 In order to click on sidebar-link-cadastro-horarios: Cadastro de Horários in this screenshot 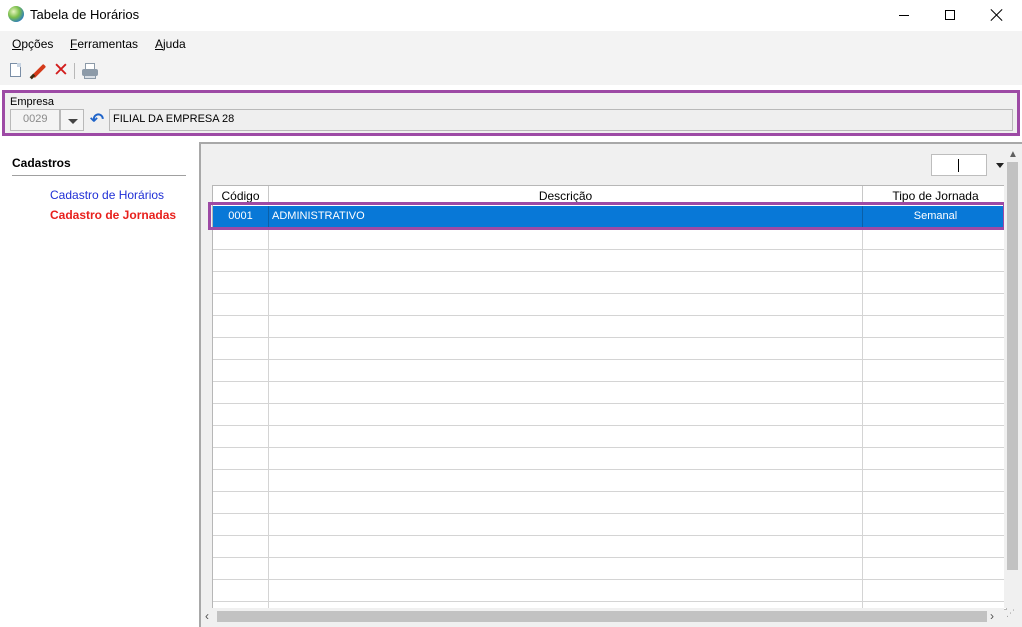, I will do `click(107, 195)`.